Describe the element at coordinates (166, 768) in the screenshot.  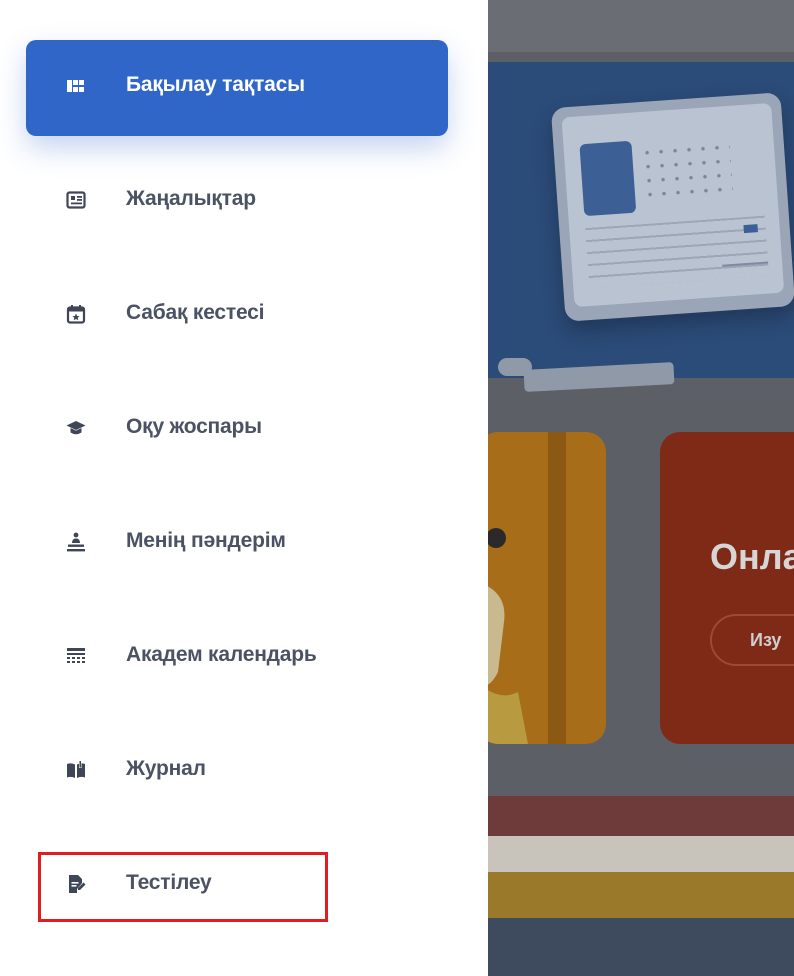
I see `sidebar-item-label: Журнал` at that location.